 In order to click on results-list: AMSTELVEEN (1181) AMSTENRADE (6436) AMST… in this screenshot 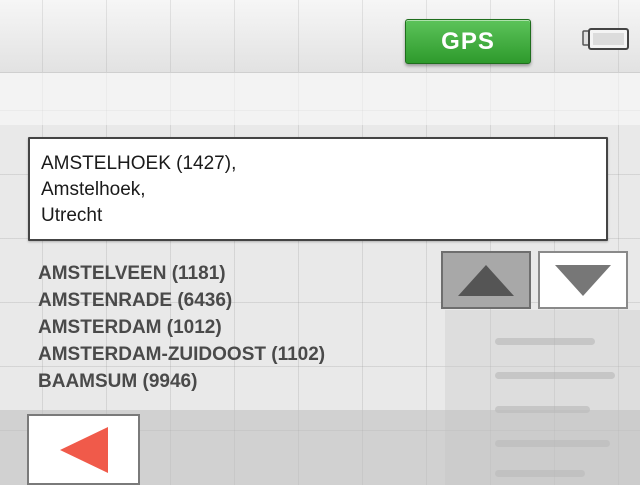, I will do `click(181, 327)`.